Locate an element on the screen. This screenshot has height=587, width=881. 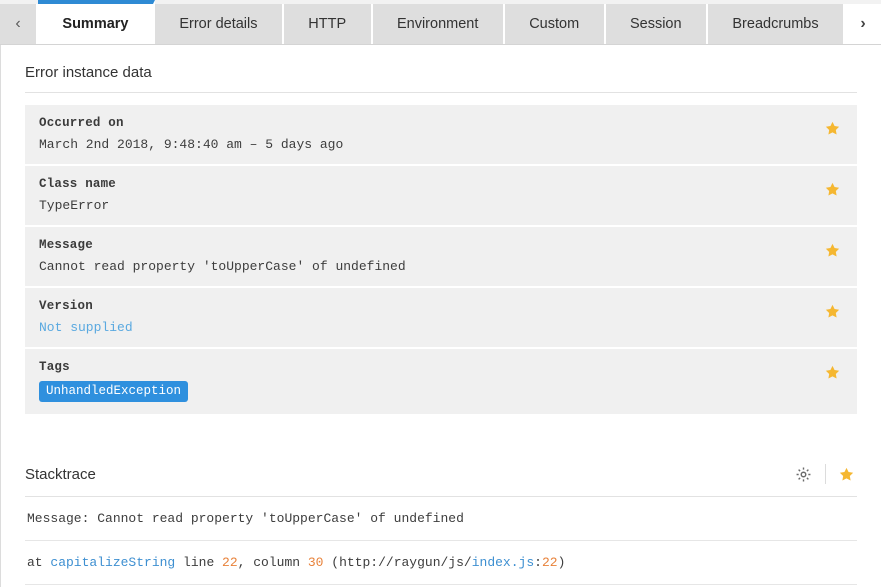
frame-column-label: , column is located at coordinates (272, 562).